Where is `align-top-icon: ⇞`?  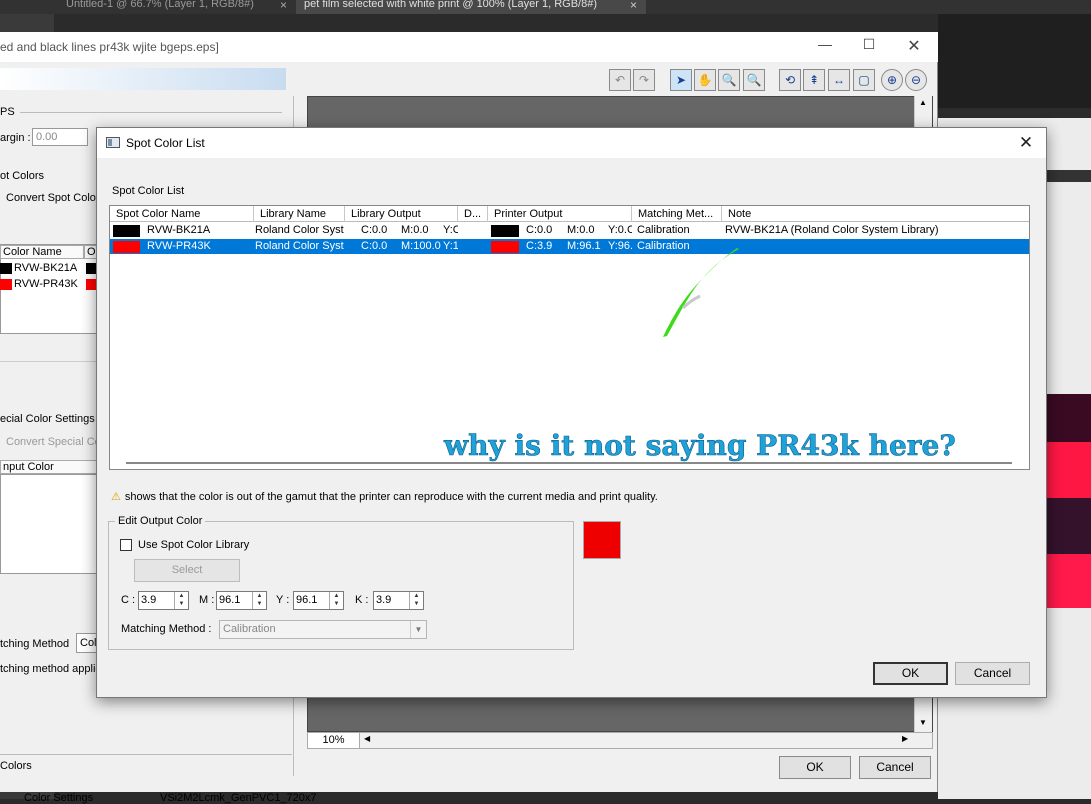
align-top-icon: ⇞ is located at coordinates (814, 80).